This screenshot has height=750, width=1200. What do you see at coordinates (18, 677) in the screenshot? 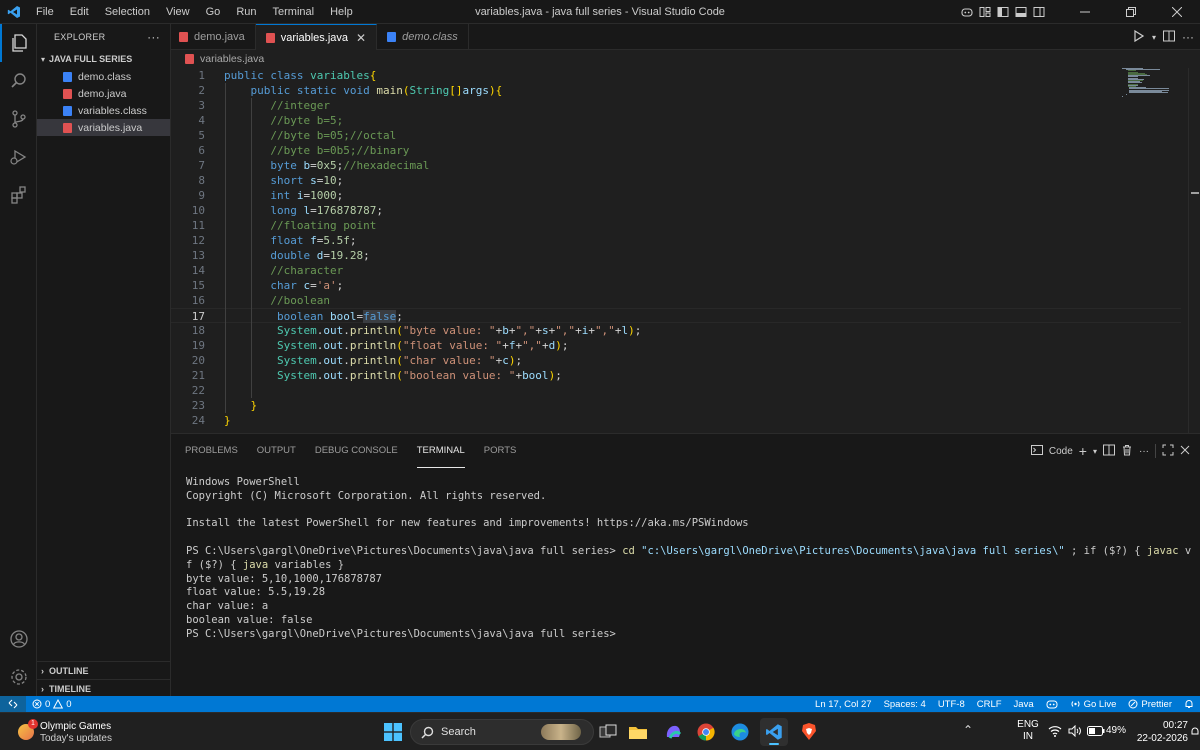
I see `settings-gear-icon` at bounding box center [18, 677].